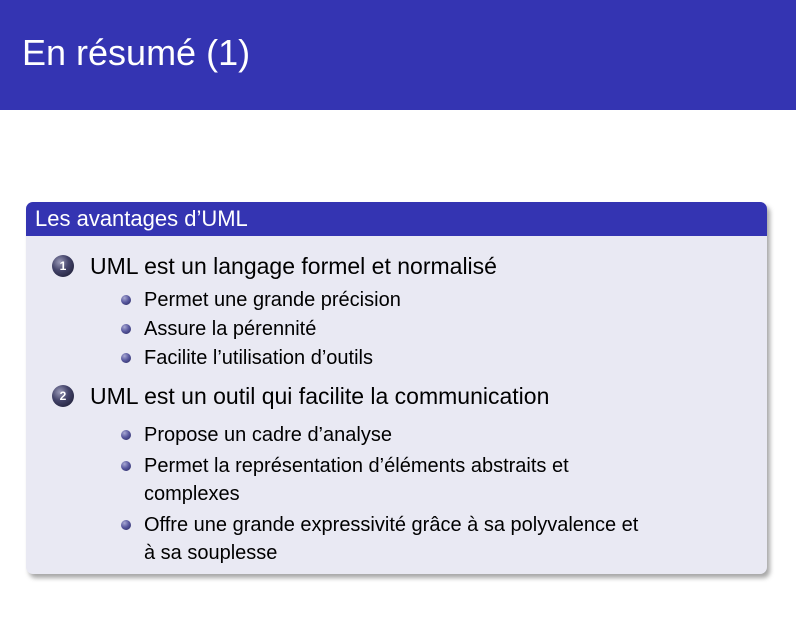 This screenshot has height=642, width=796. I want to click on subitem-text: Assure la pérennité, so click(230, 329).